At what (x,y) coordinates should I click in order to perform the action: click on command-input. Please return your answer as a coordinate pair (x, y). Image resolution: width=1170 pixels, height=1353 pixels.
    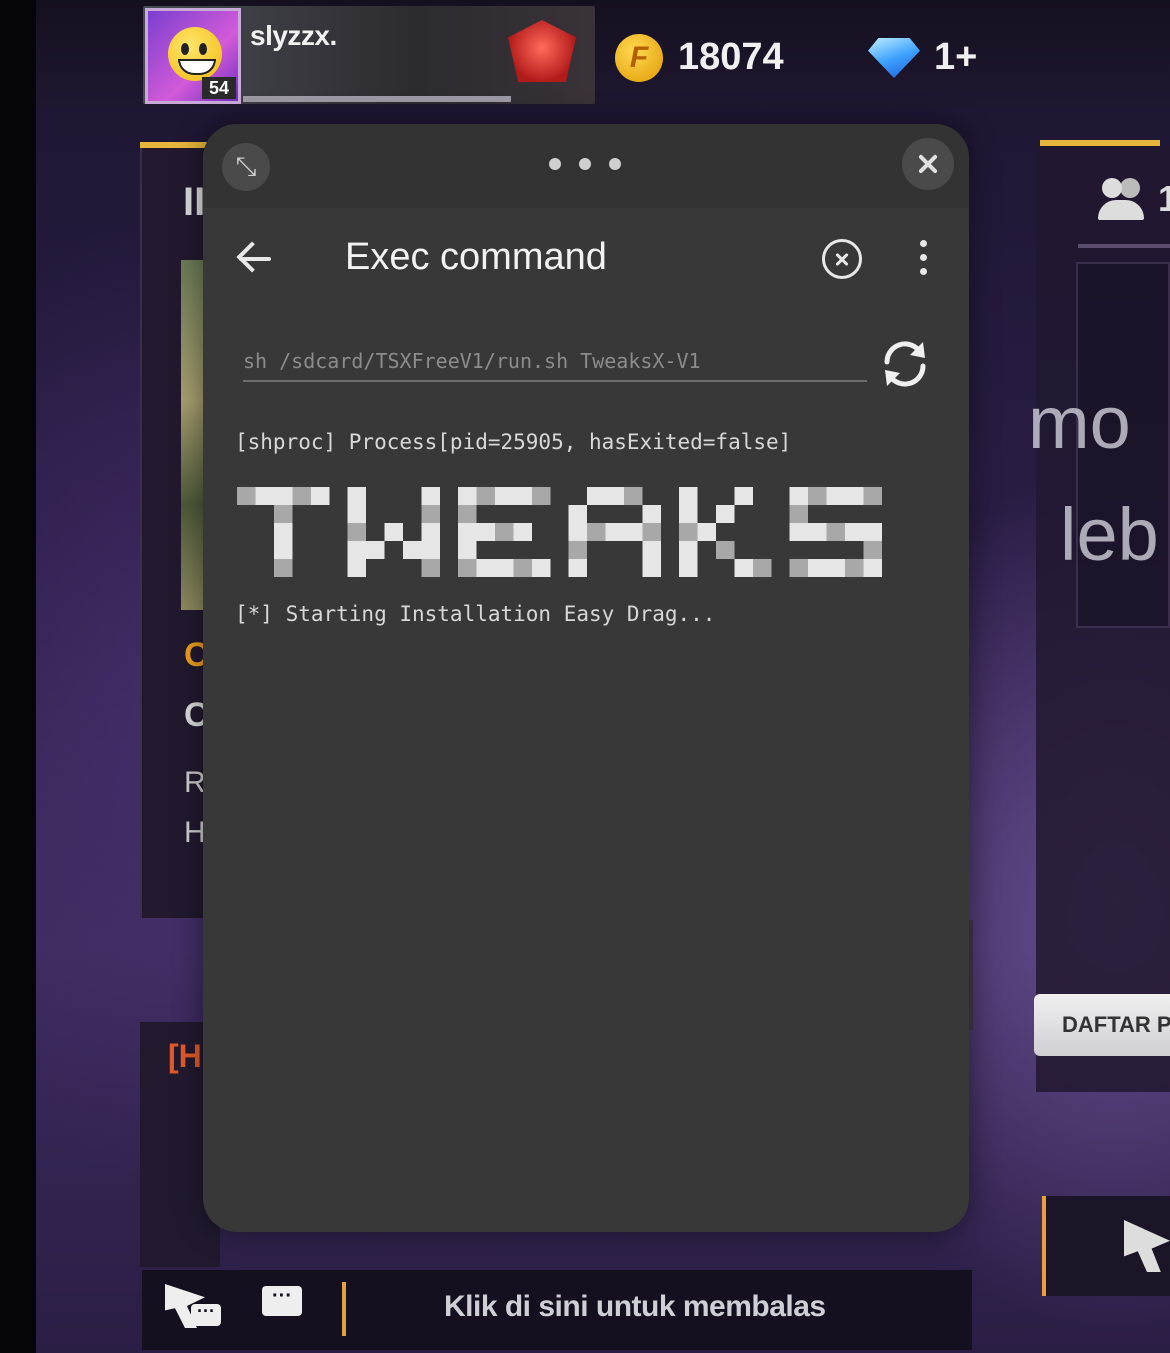
    Looking at the image, I should click on (555, 362).